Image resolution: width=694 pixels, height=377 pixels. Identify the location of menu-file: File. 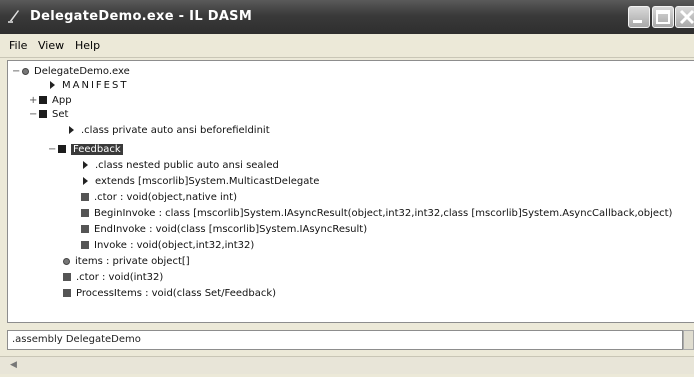
(18, 45).